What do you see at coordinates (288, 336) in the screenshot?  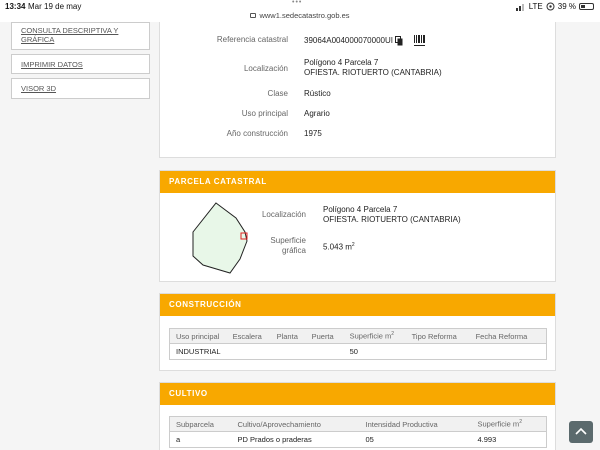 I see `column-header: Planta` at bounding box center [288, 336].